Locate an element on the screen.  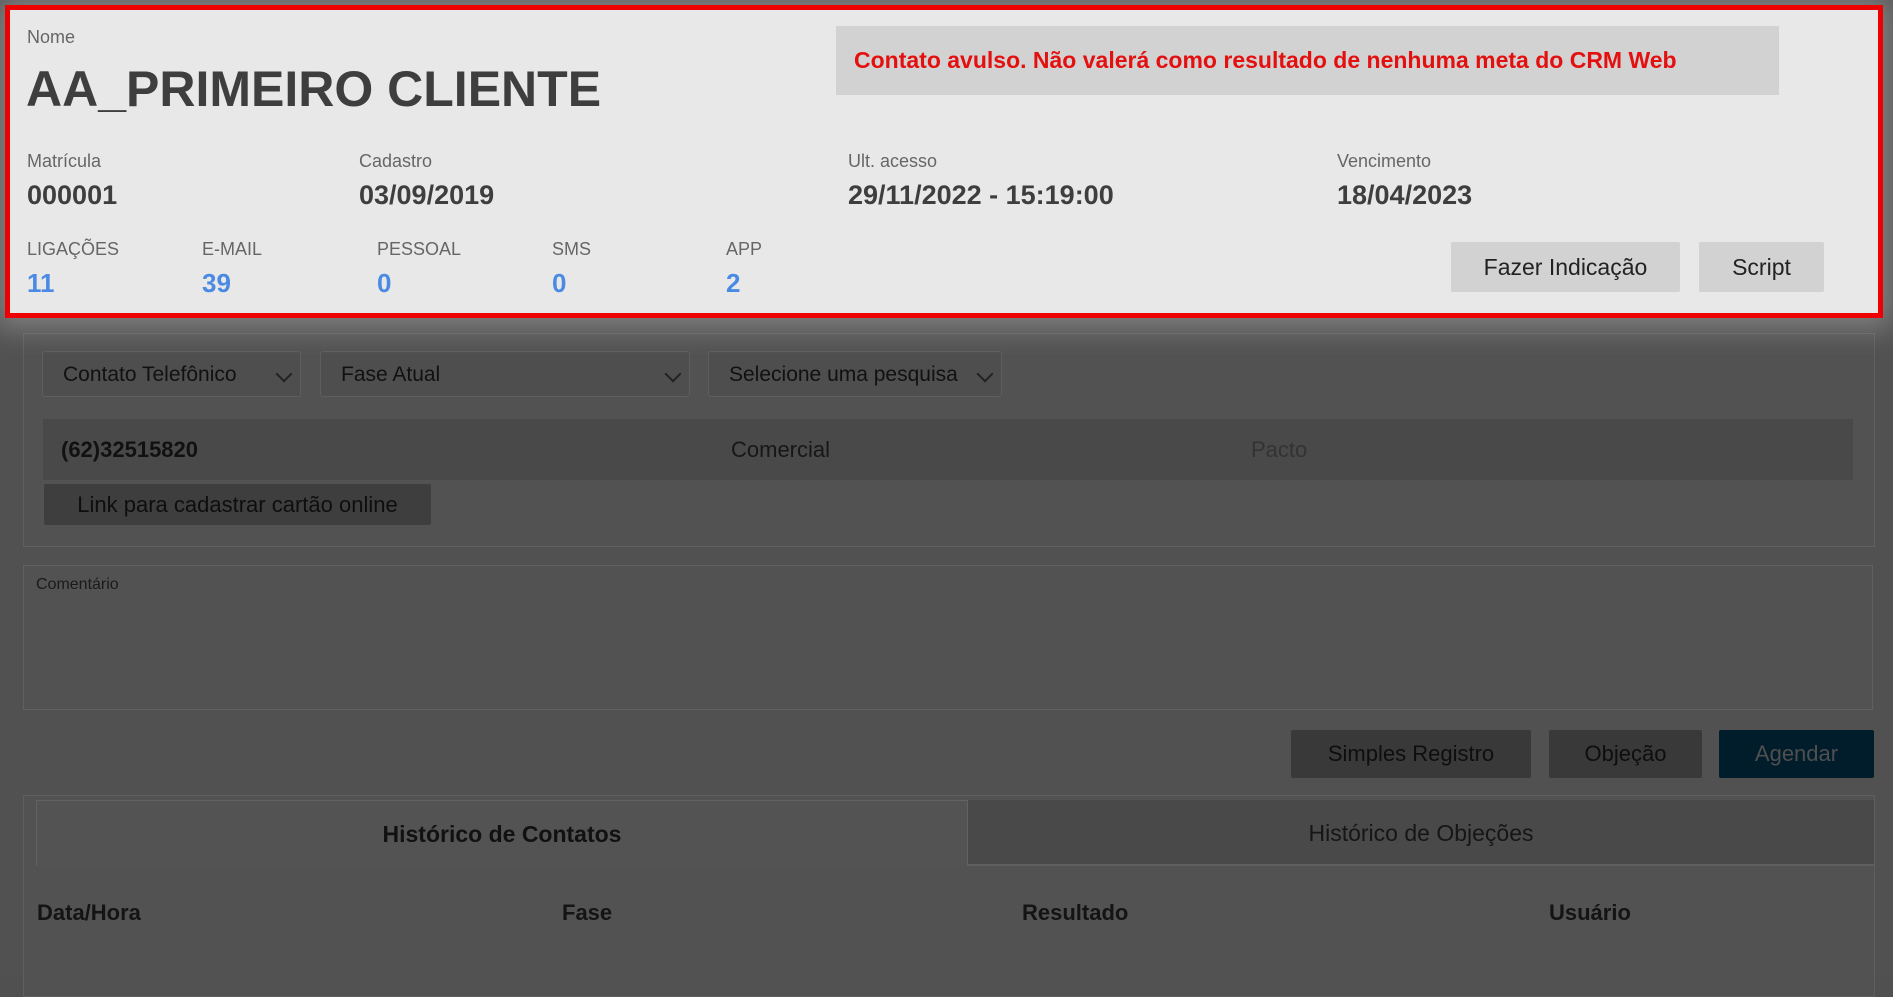
vencimento-label: Vencimento is located at coordinates (1384, 161).